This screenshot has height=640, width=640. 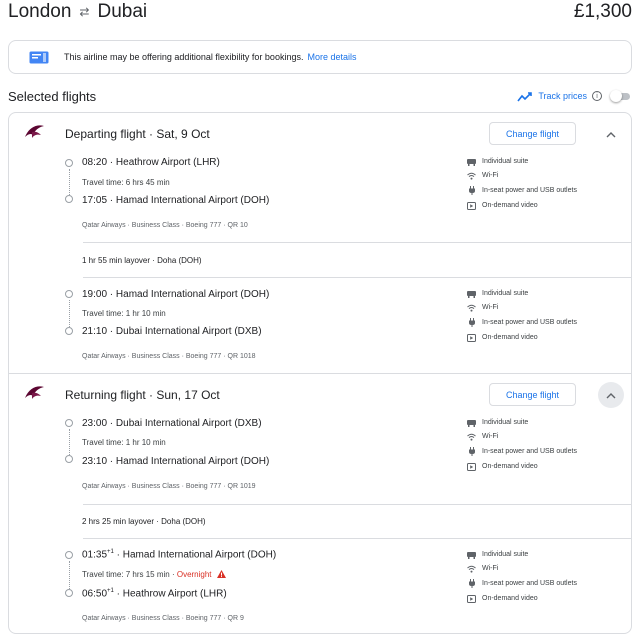 I want to click on collapse-returning-button, so click(x=611, y=395).